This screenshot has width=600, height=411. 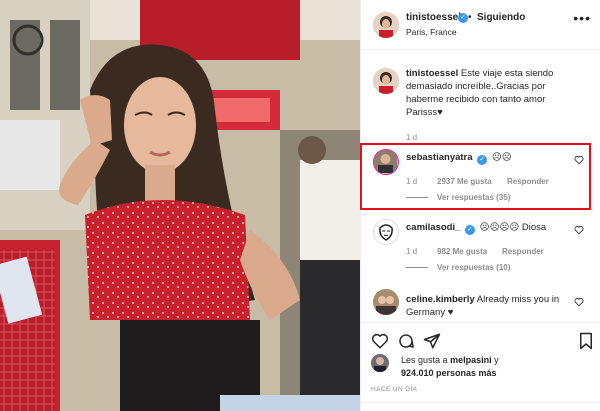 What do you see at coordinates (480, 340) in the screenshot?
I see `post-actions-bar` at bounding box center [480, 340].